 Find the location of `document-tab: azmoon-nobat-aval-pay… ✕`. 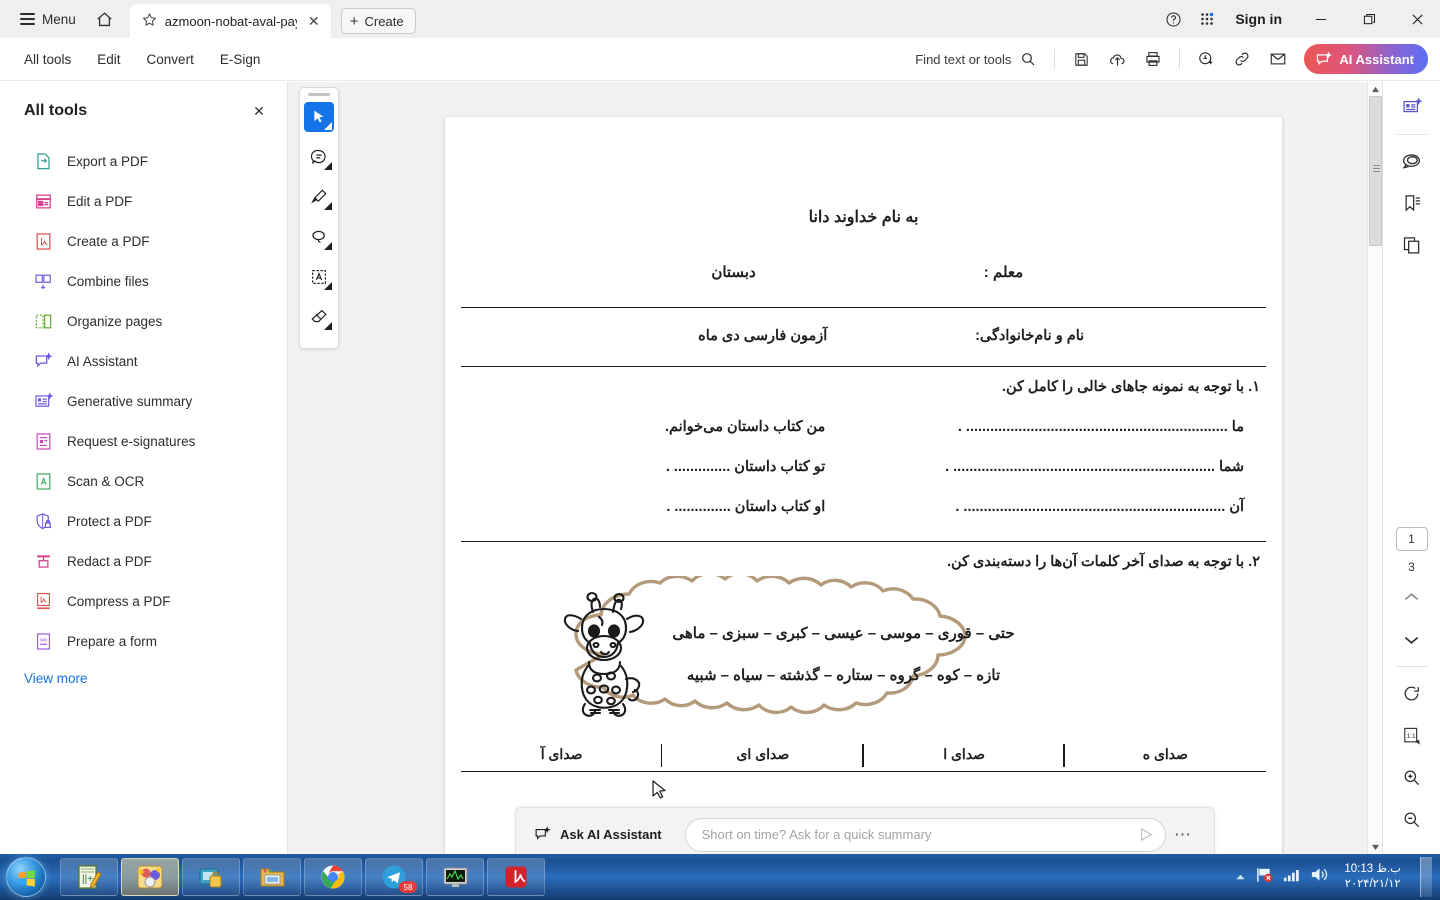

document-tab: azmoon-nobat-aval-pay… ✕ is located at coordinates (230, 21).